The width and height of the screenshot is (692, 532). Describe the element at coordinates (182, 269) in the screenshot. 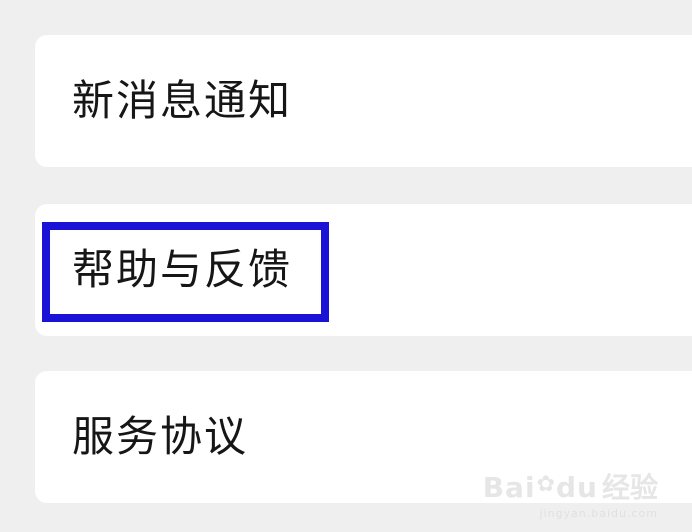

I see `settings-item-label: 帮助与反馈` at that location.